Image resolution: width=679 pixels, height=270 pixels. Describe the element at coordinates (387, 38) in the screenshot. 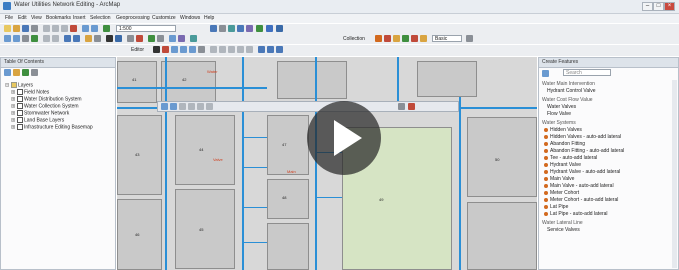

I see `gps-icon` at that location.